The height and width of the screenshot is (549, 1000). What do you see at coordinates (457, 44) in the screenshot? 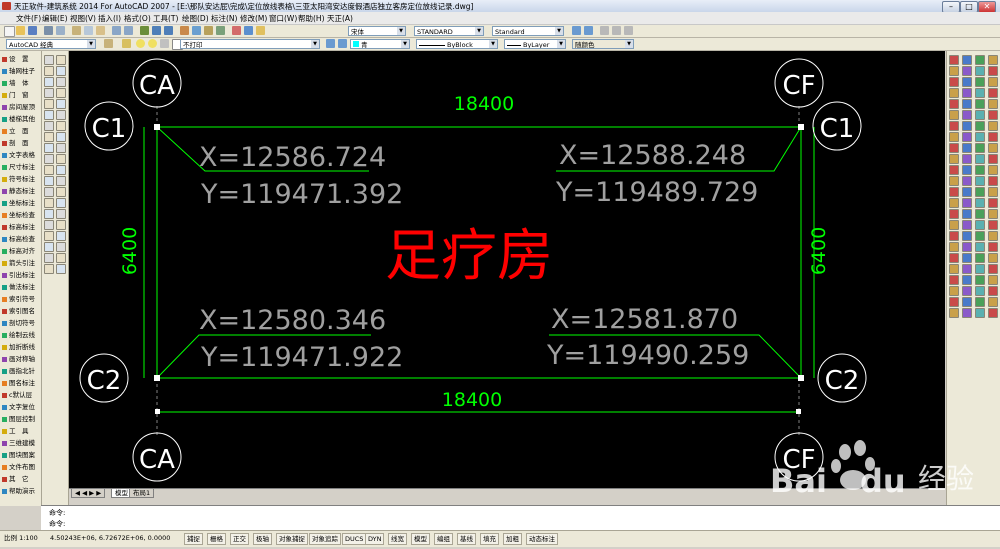
I see `linetype-select: ByBlock ▼` at bounding box center [457, 44].